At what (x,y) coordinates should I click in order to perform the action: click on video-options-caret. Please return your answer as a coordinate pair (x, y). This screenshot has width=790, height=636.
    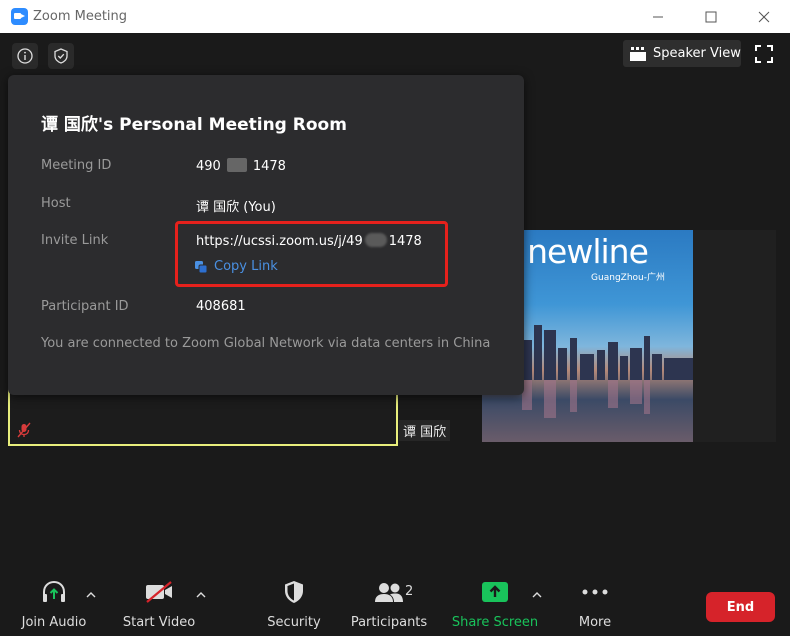
    Looking at the image, I should click on (201, 595).